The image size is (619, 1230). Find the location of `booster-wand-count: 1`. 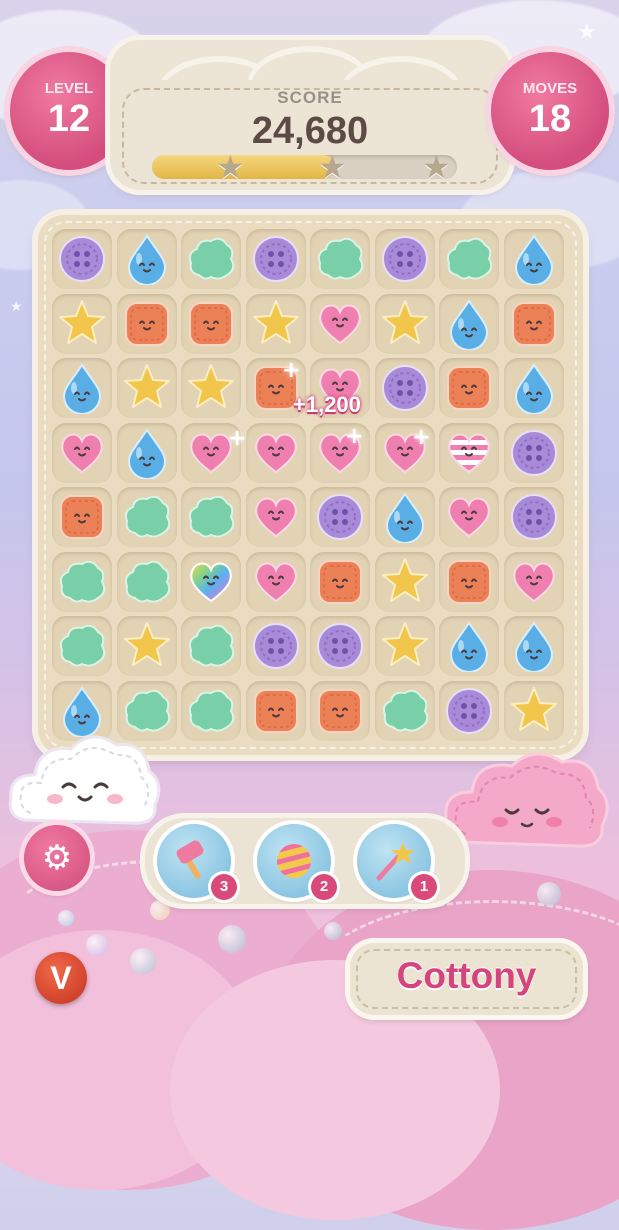

booster-wand-count: 1 is located at coordinates (424, 887).